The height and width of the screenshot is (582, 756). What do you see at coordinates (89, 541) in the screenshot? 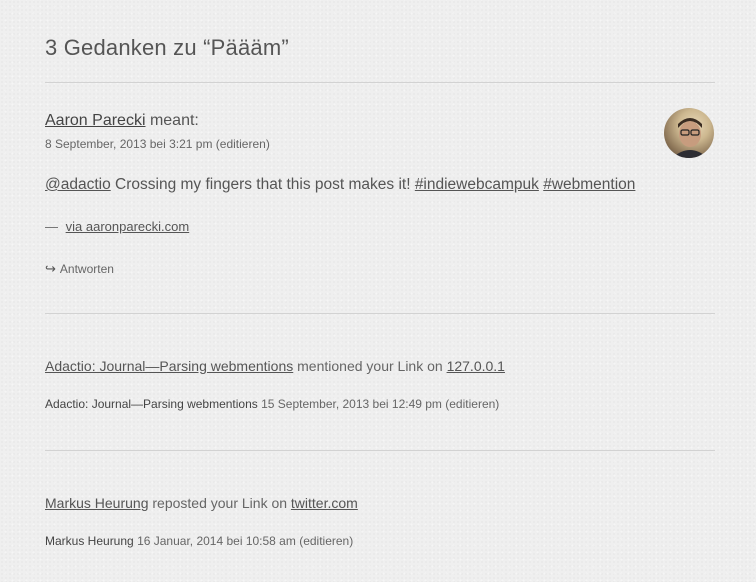
I see `mention-author: Markus Heurung` at bounding box center [89, 541].